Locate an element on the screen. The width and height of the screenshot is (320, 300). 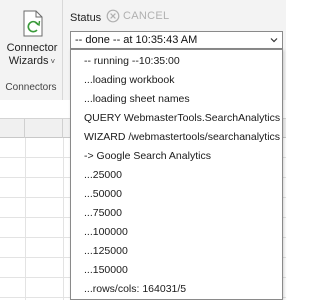
list-item: ...125000 is located at coordinates (176, 251).